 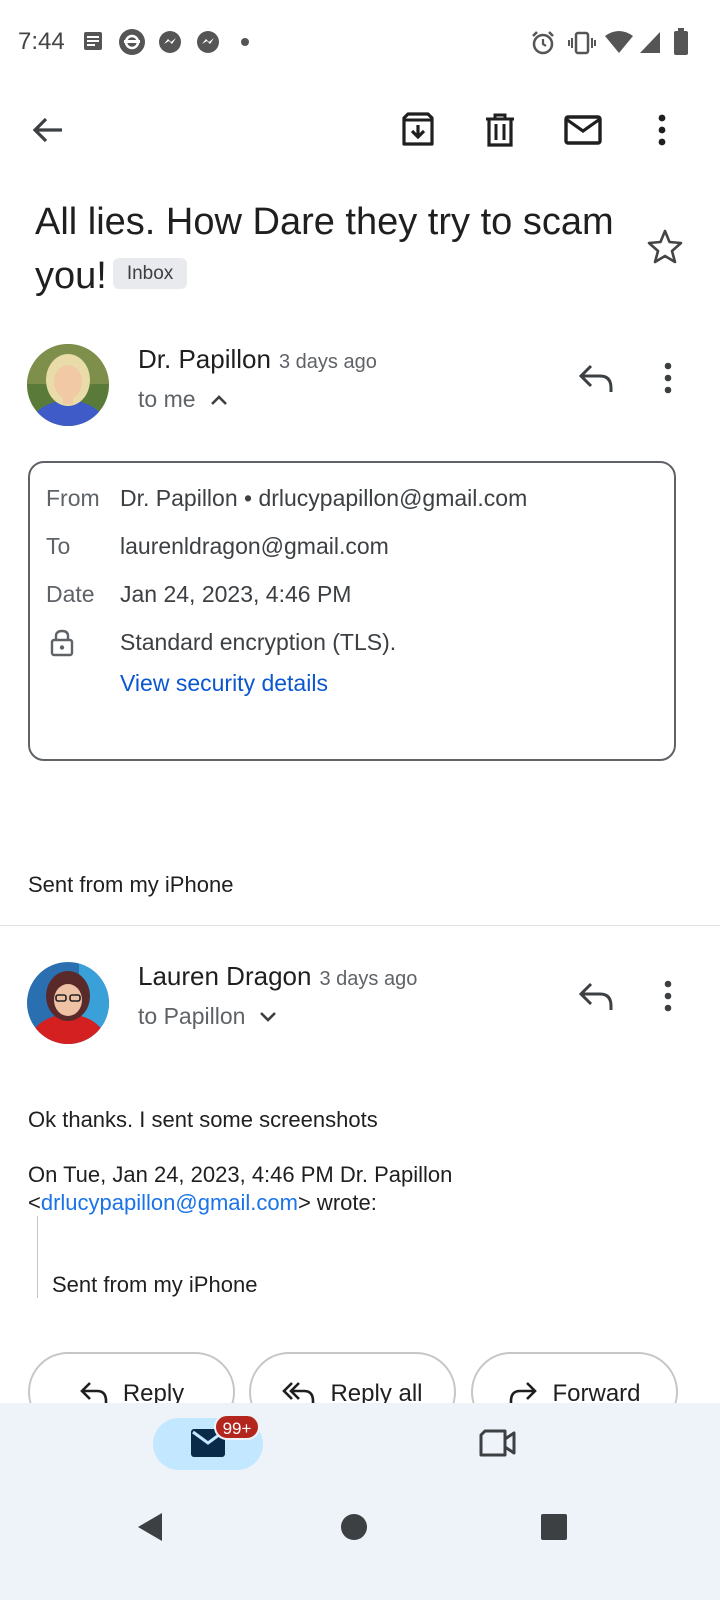 I want to click on system-back-icon, so click(x=150, y=1527).